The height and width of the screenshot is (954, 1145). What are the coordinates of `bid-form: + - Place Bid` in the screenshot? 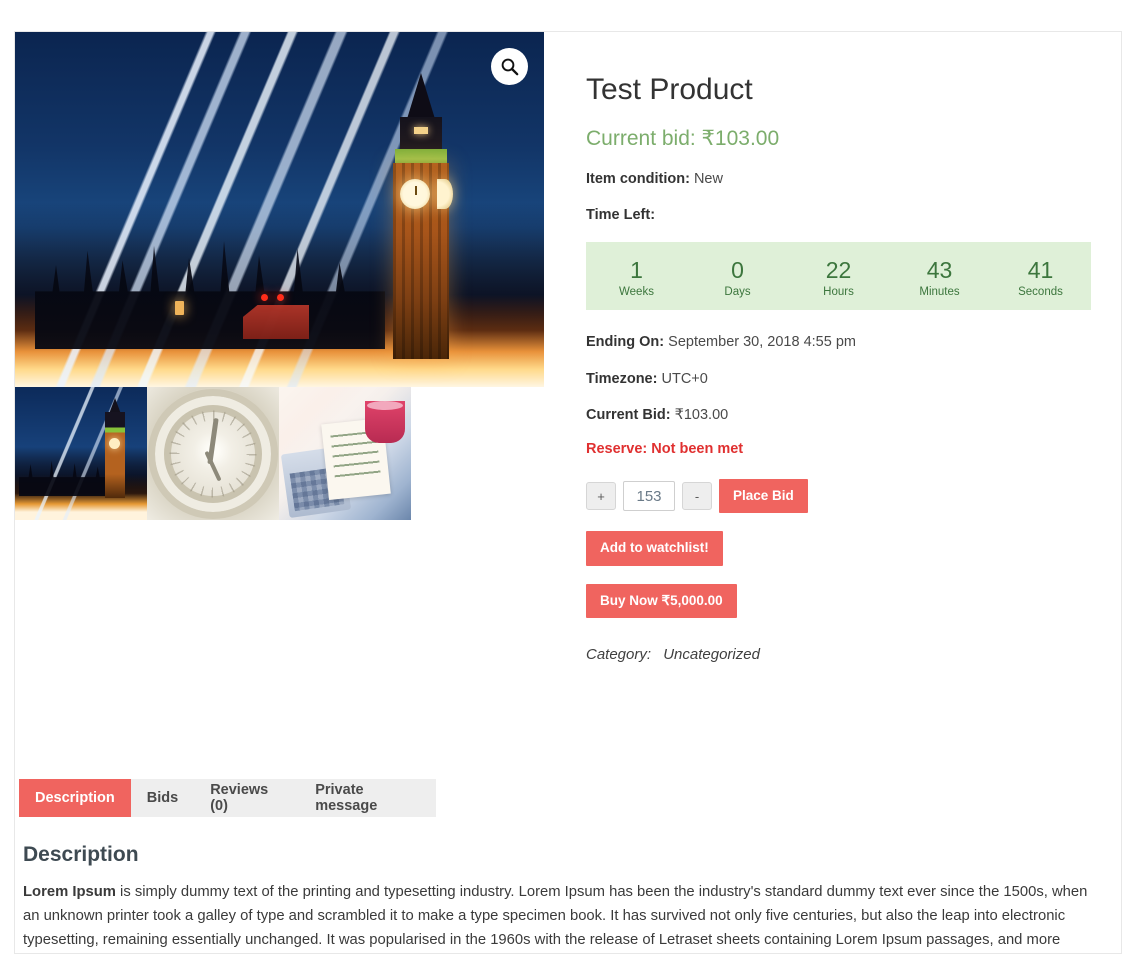 It's located at (838, 496).